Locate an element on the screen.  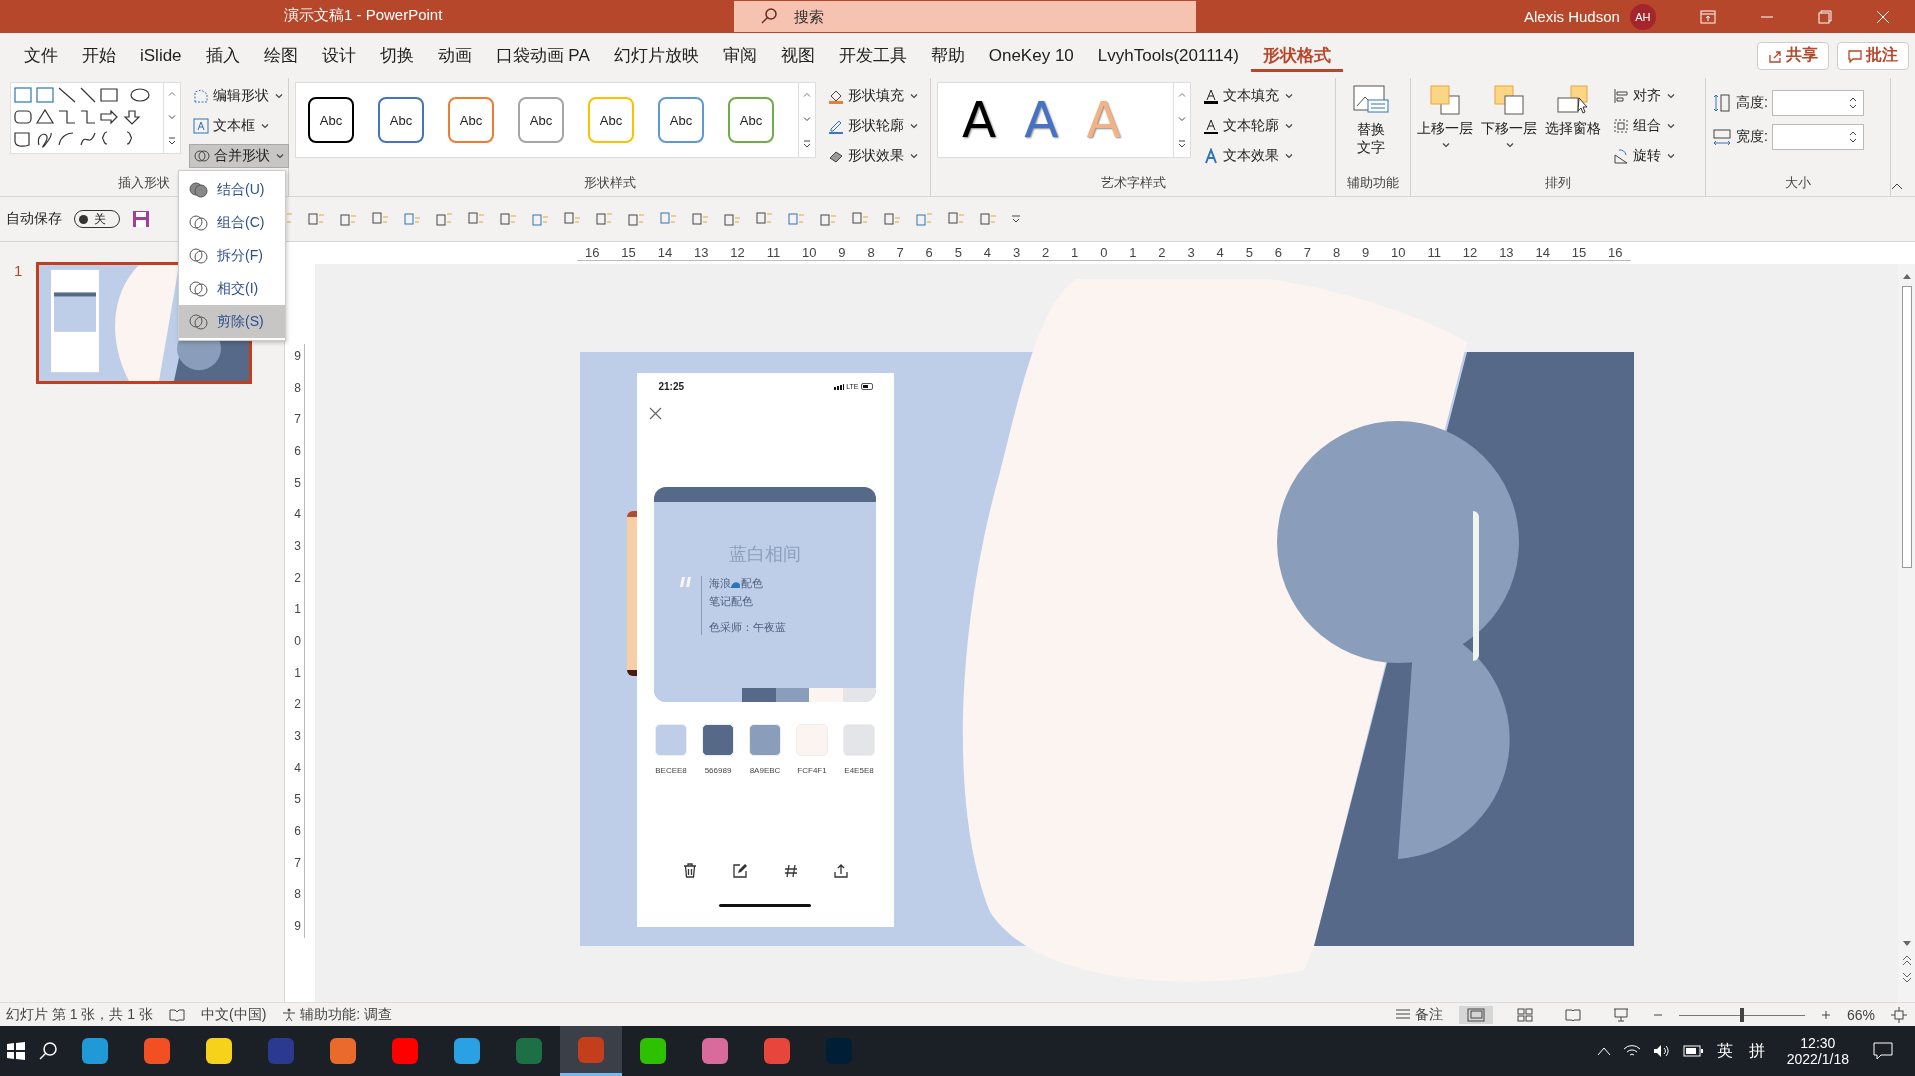
ribbon-tab: 口袋动画 PA is located at coordinates (542, 55).